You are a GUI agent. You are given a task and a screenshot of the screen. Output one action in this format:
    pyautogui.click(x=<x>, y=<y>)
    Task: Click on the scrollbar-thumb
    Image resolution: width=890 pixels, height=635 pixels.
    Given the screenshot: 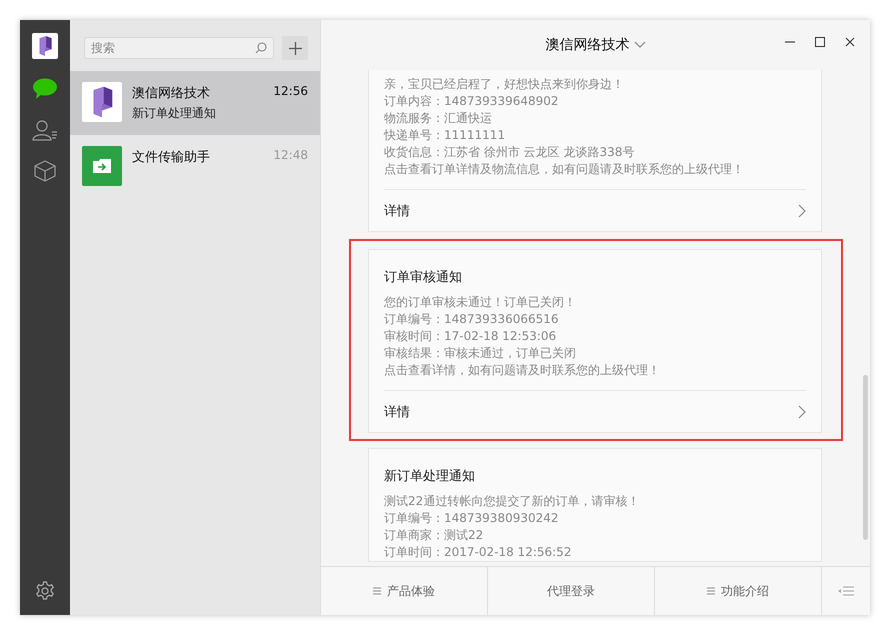 What is the action you would take?
    pyautogui.click(x=865, y=457)
    